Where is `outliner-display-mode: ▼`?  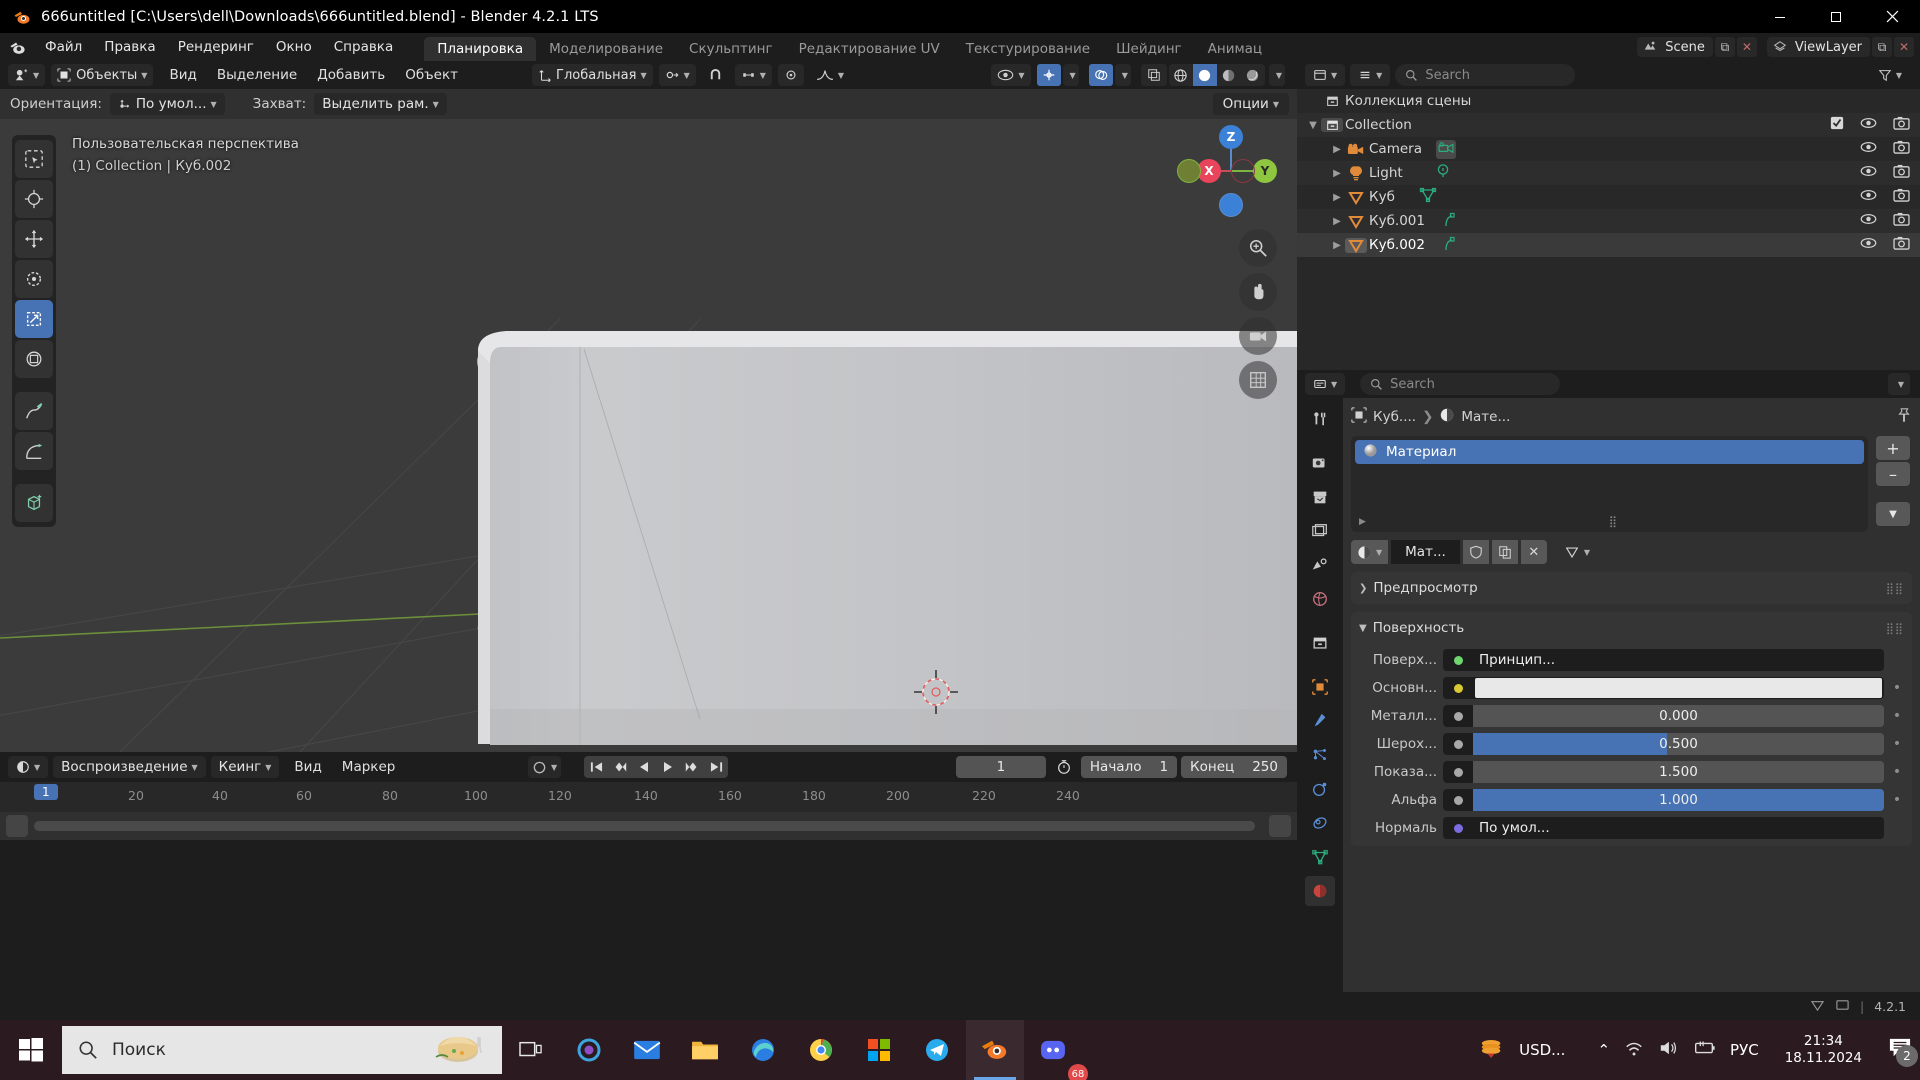
outliner-display-mode: ▼ is located at coordinates (1370, 75).